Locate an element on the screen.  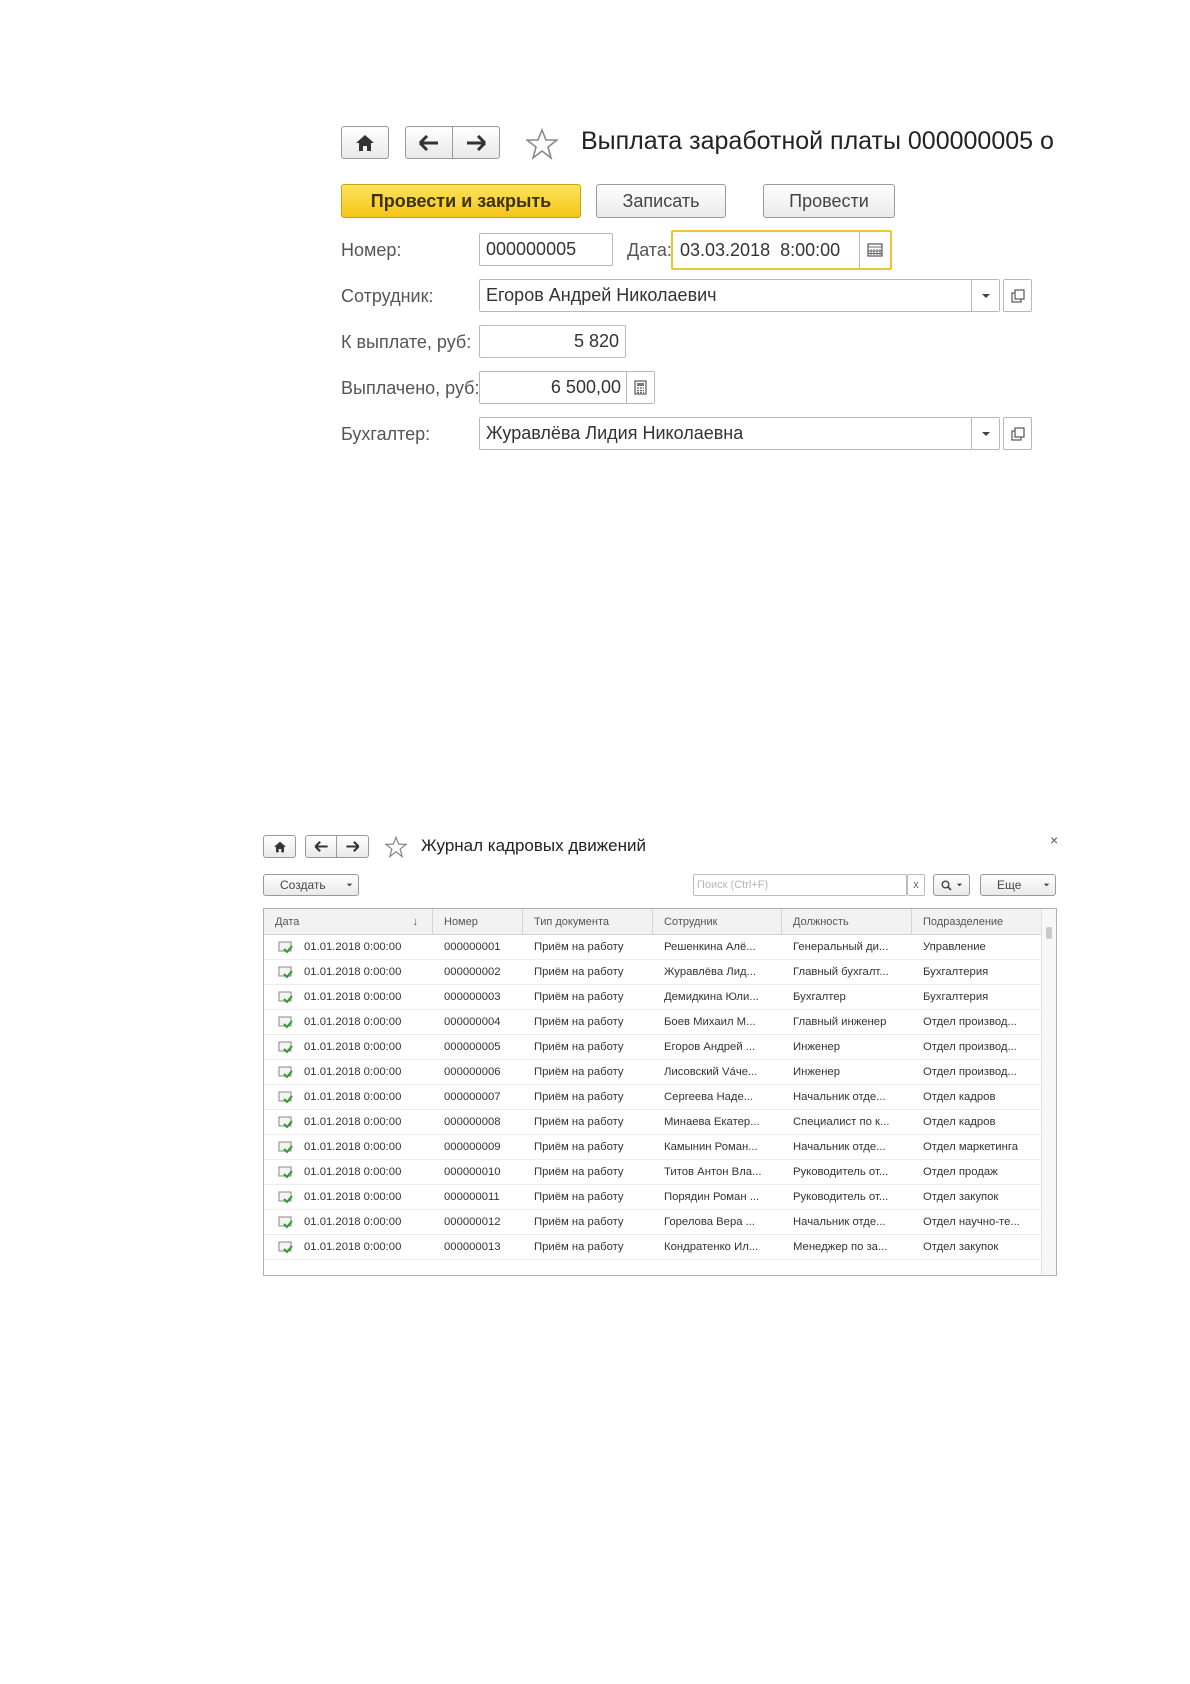
scrollbar-thumb is located at coordinates (1049, 933).